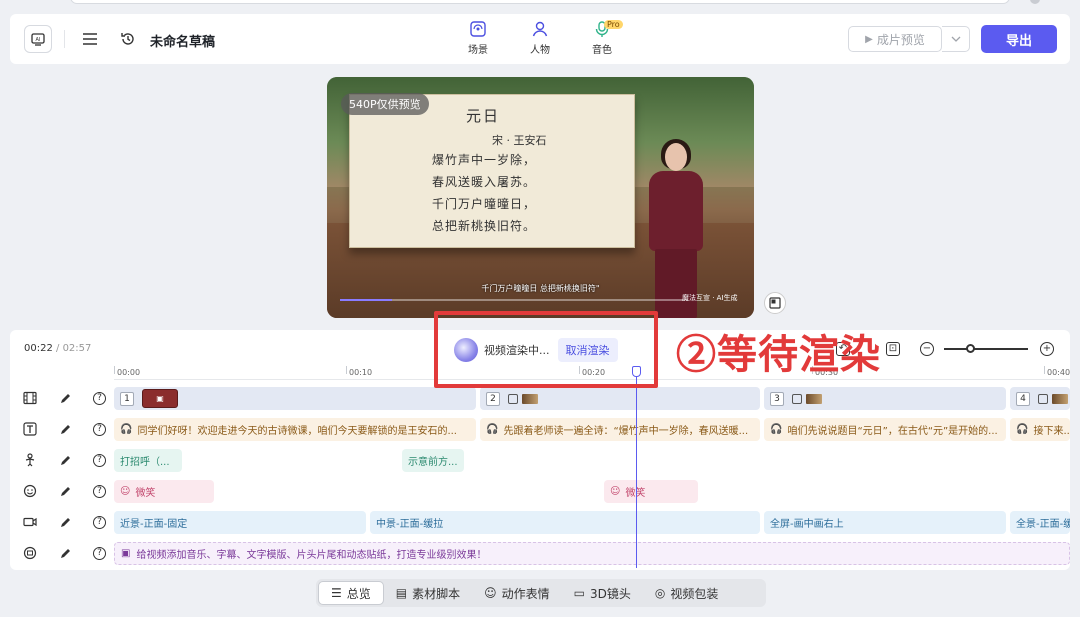 The width and height of the screenshot is (1080, 617). Describe the element at coordinates (592, 553) in the screenshot. I see `packaging-hint: ▣ 给视频添加音乐、字幕、文字模版、片头片尾和动态贴纸，打造专业级别效果！` at that location.